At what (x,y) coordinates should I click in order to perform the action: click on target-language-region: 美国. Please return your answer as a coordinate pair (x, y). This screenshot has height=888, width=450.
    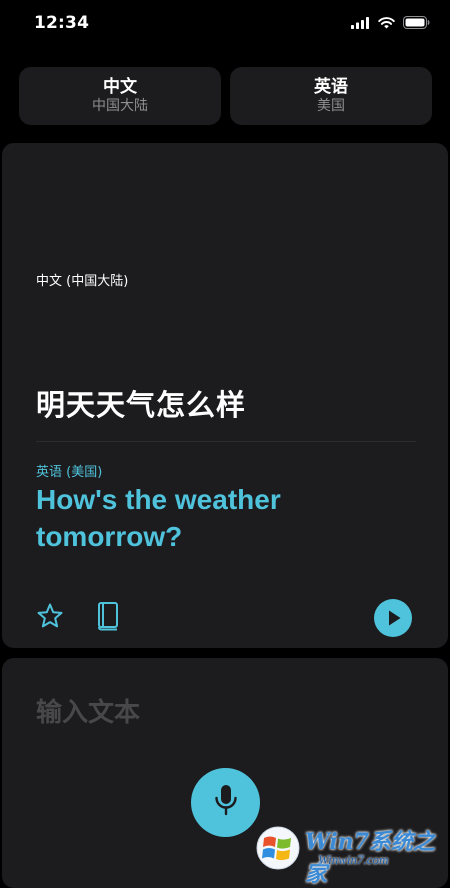
    Looking at the image, I should click on (331, 106).